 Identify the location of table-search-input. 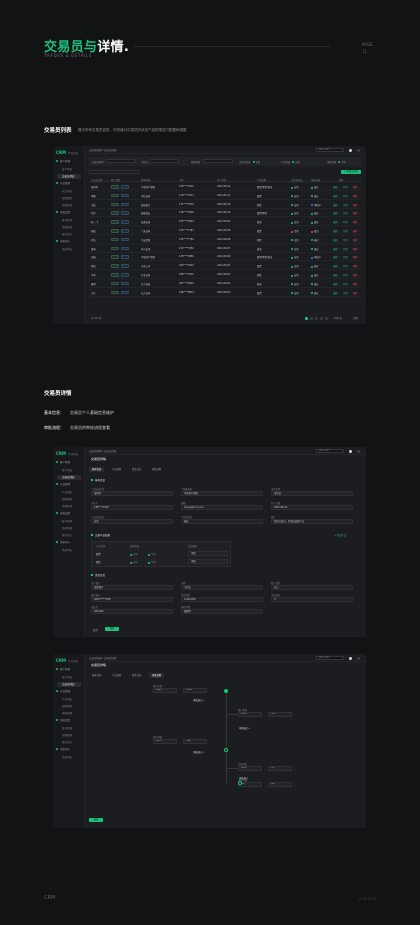
(114, 172).